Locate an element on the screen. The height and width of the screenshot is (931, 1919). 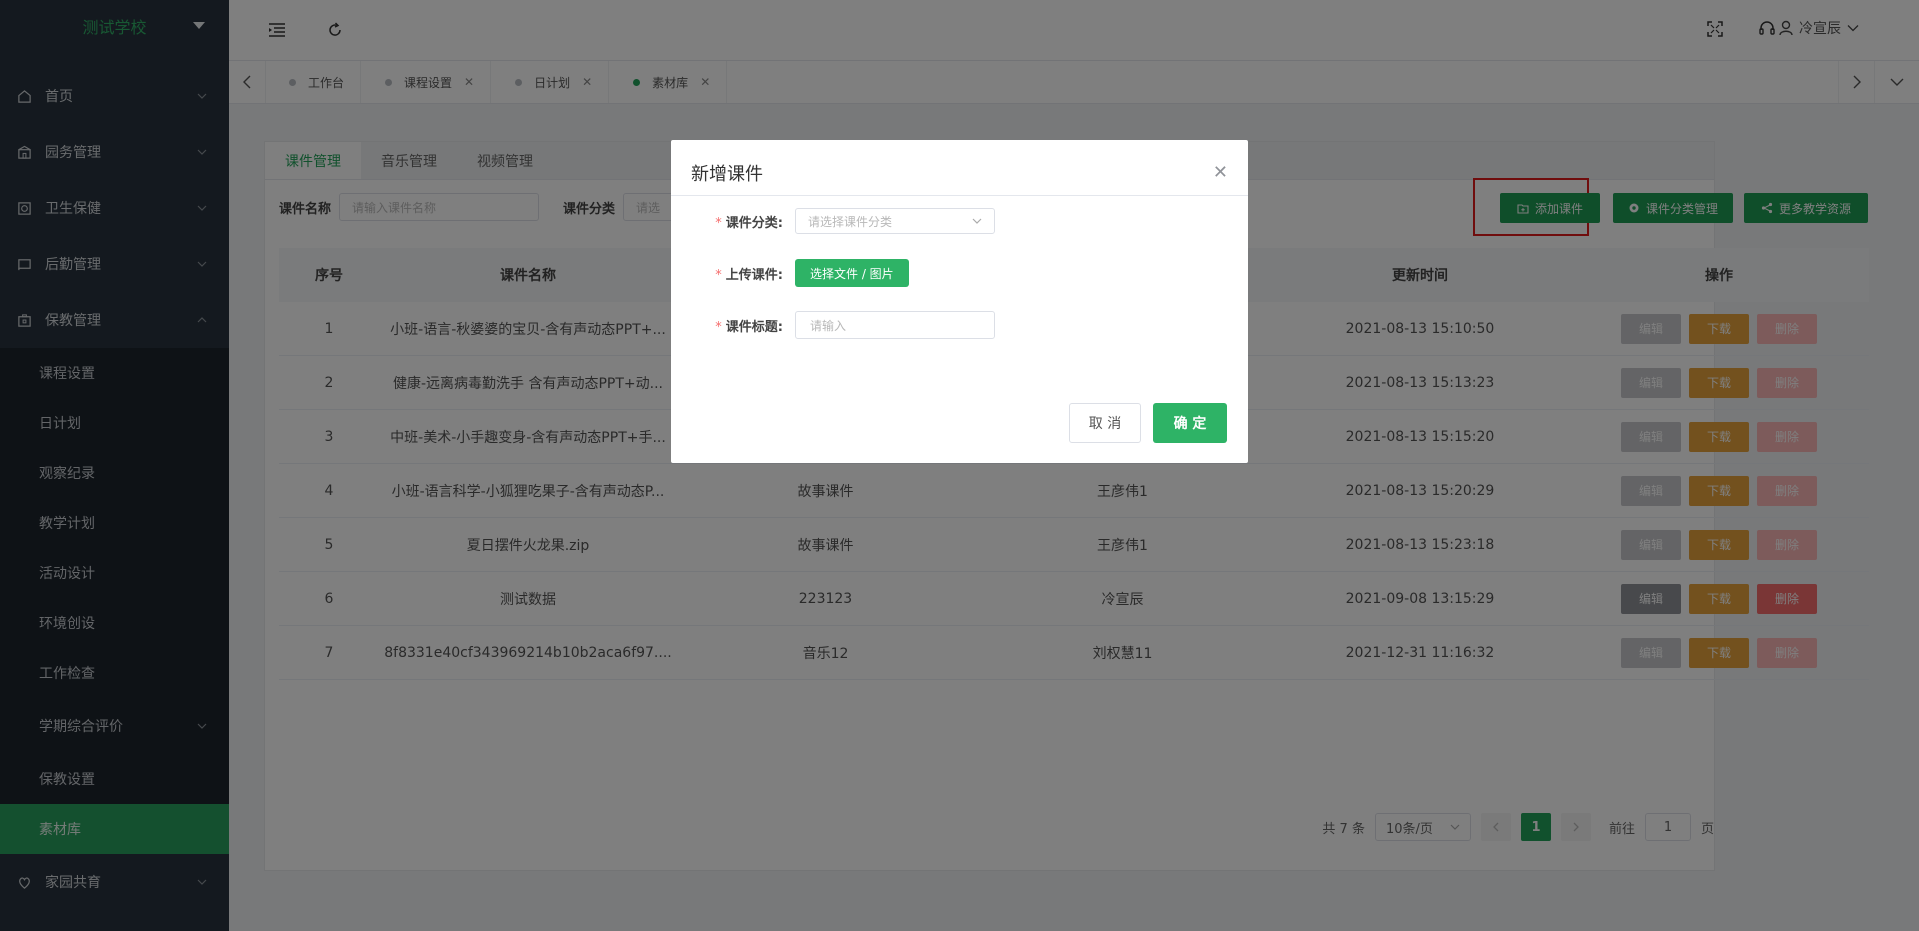
form-row-category: * 课件分类: 请选择课件分类 is located at coordinates (833, 221).